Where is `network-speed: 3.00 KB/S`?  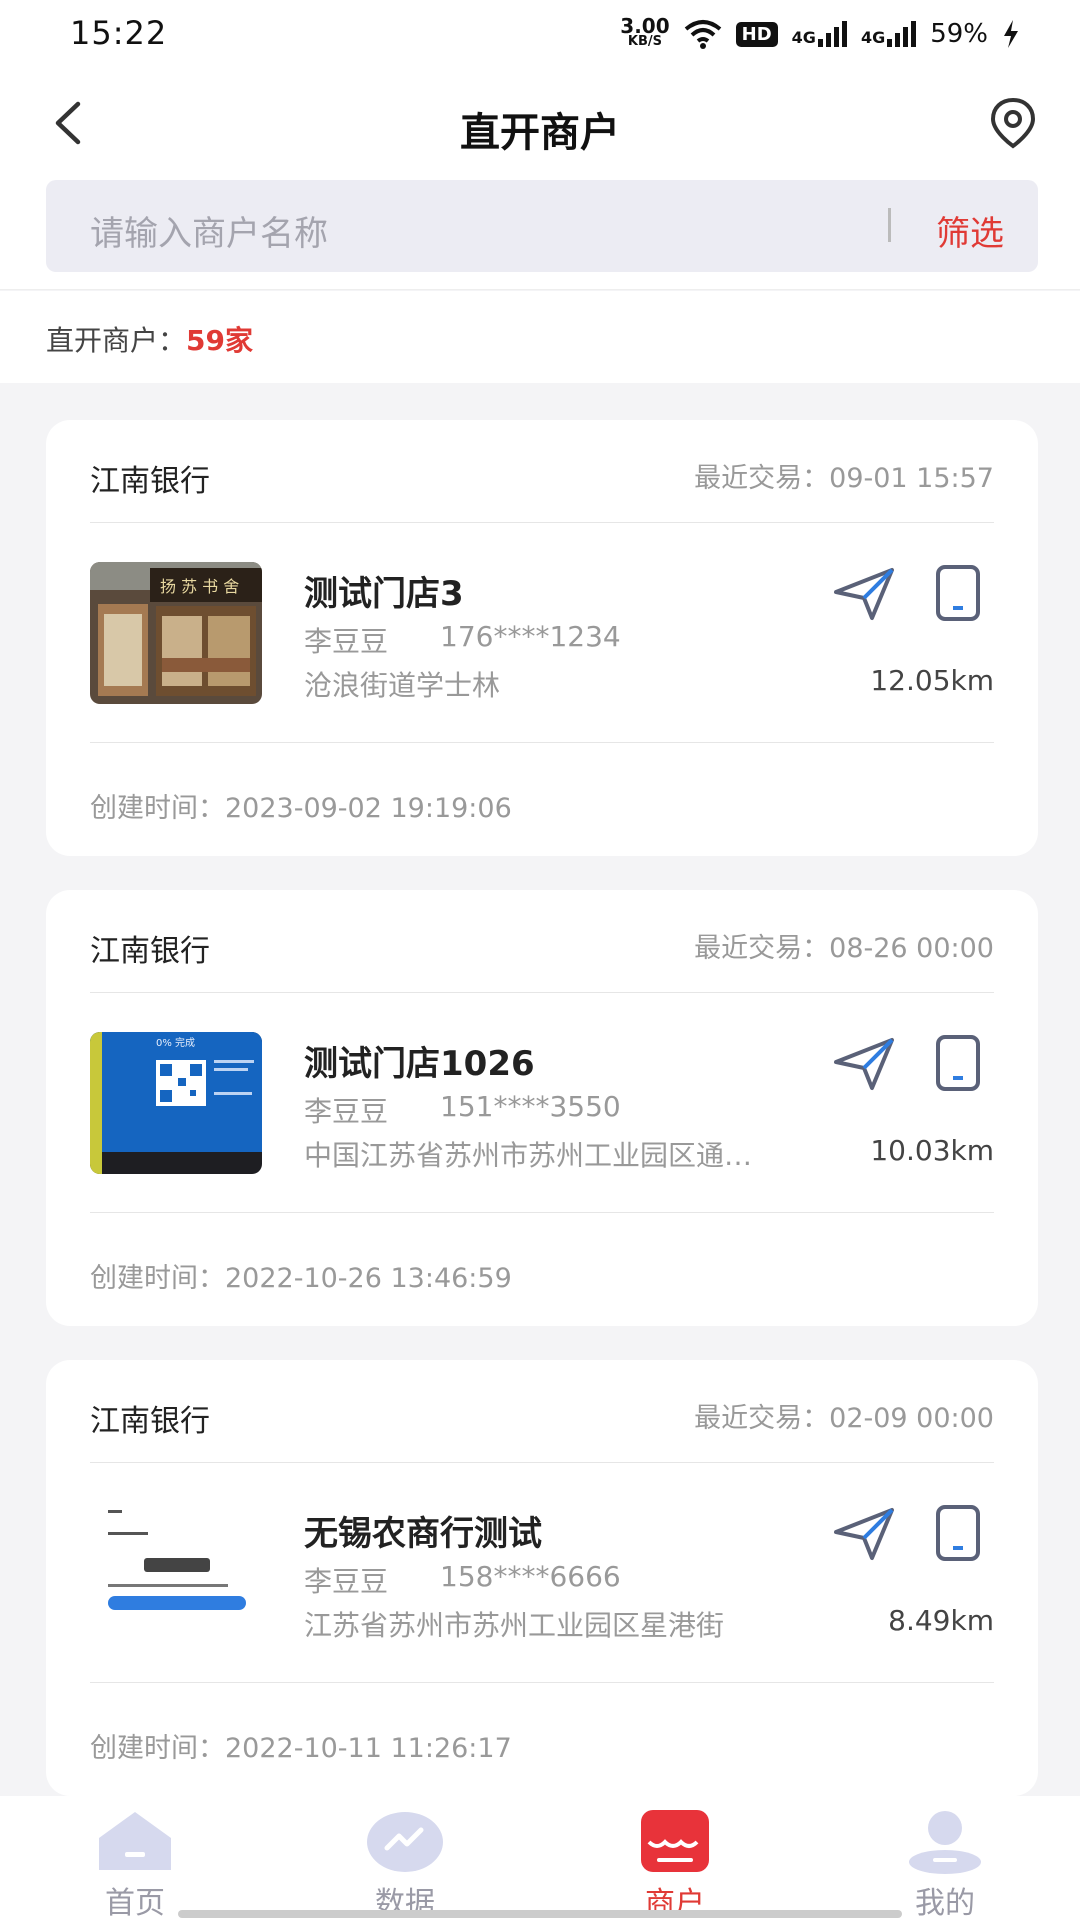 network-speed: 3.00 KB/S is located at coordinates (645, 32).